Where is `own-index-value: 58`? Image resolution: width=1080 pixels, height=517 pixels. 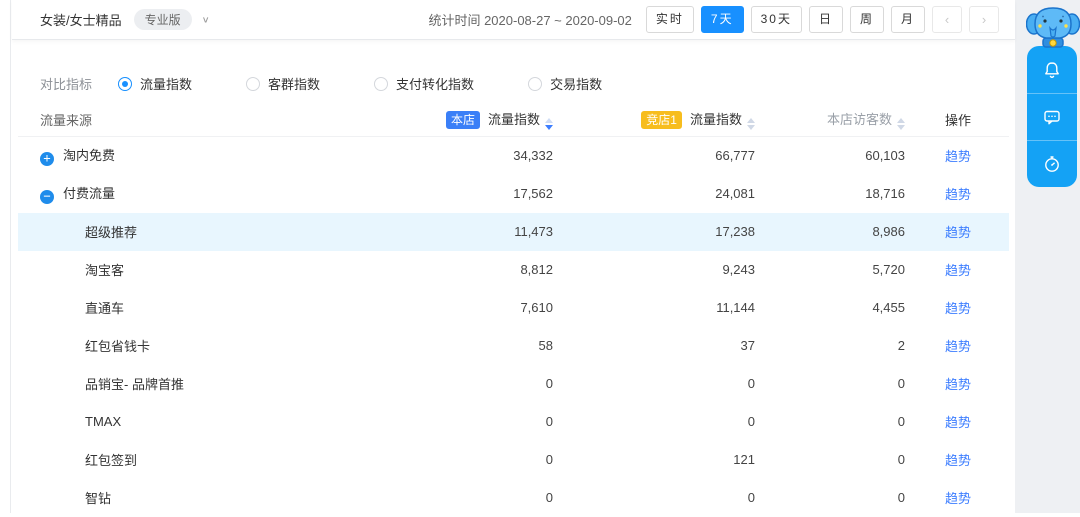
own-index-value: 58 is located at coordinates (545, 345).